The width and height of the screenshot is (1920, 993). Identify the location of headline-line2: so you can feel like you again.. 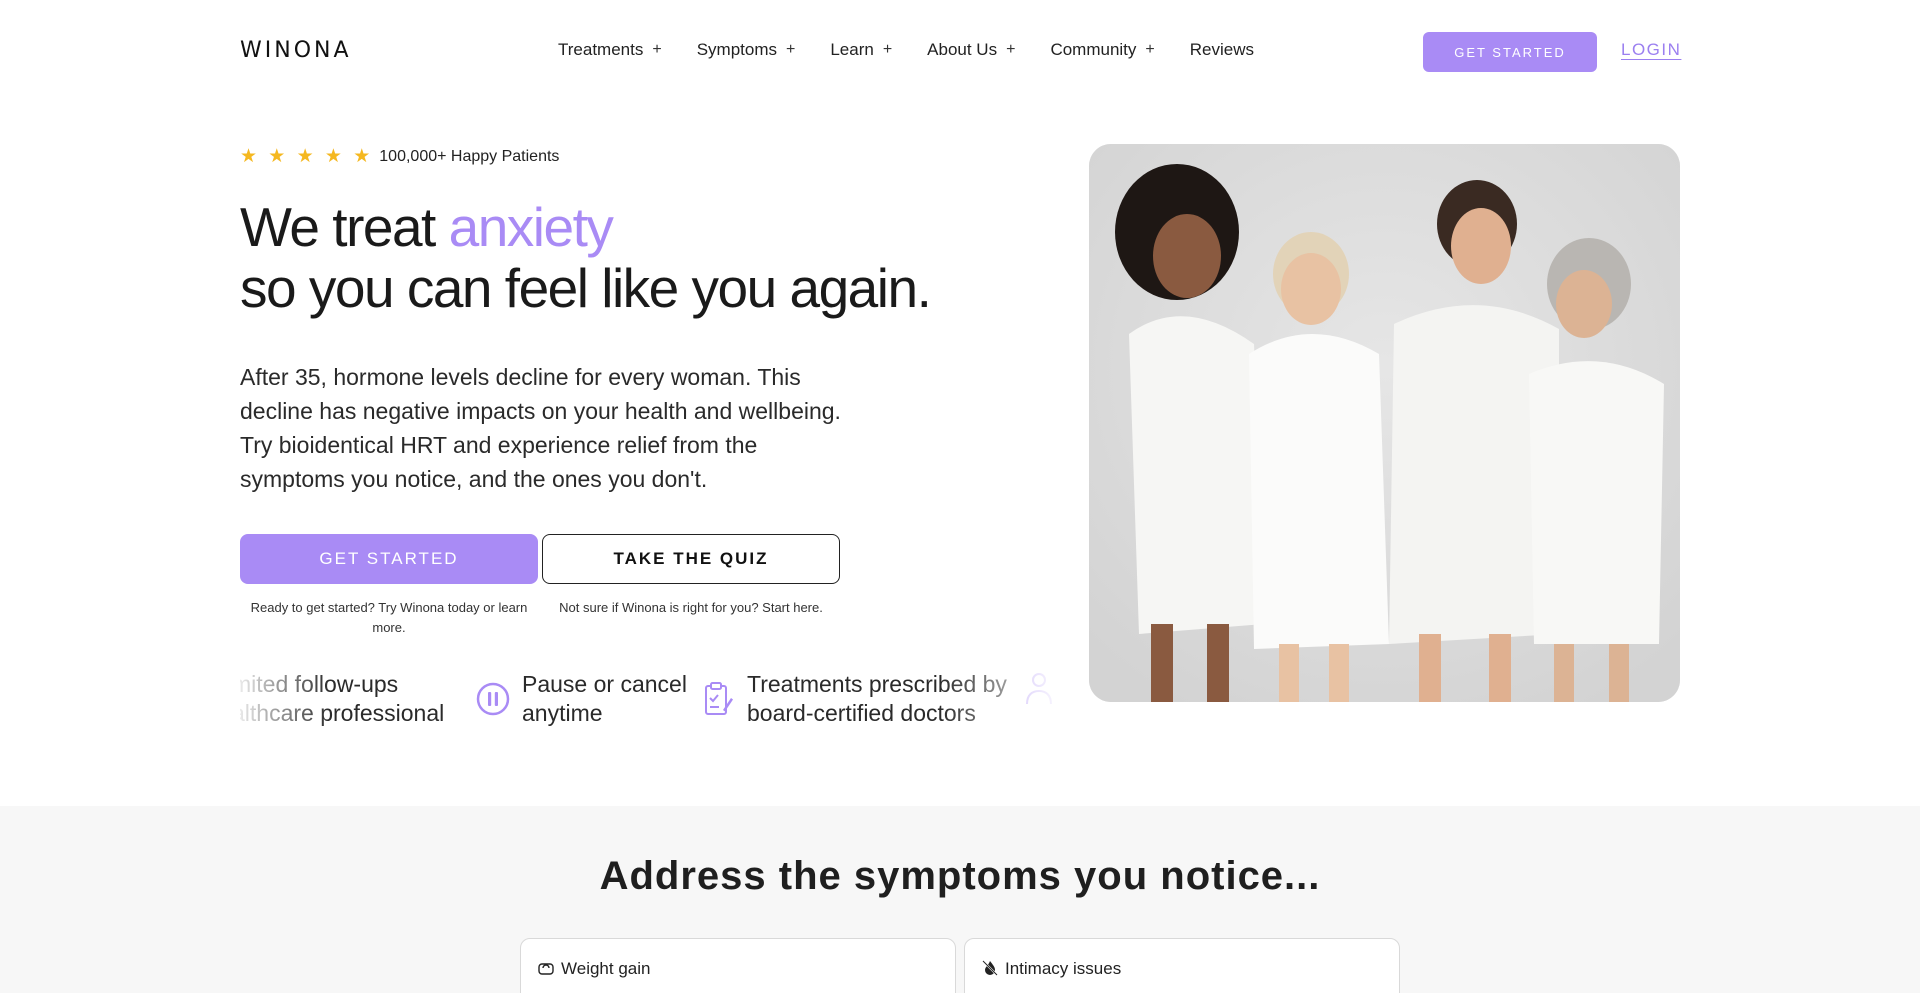
(586, 288).